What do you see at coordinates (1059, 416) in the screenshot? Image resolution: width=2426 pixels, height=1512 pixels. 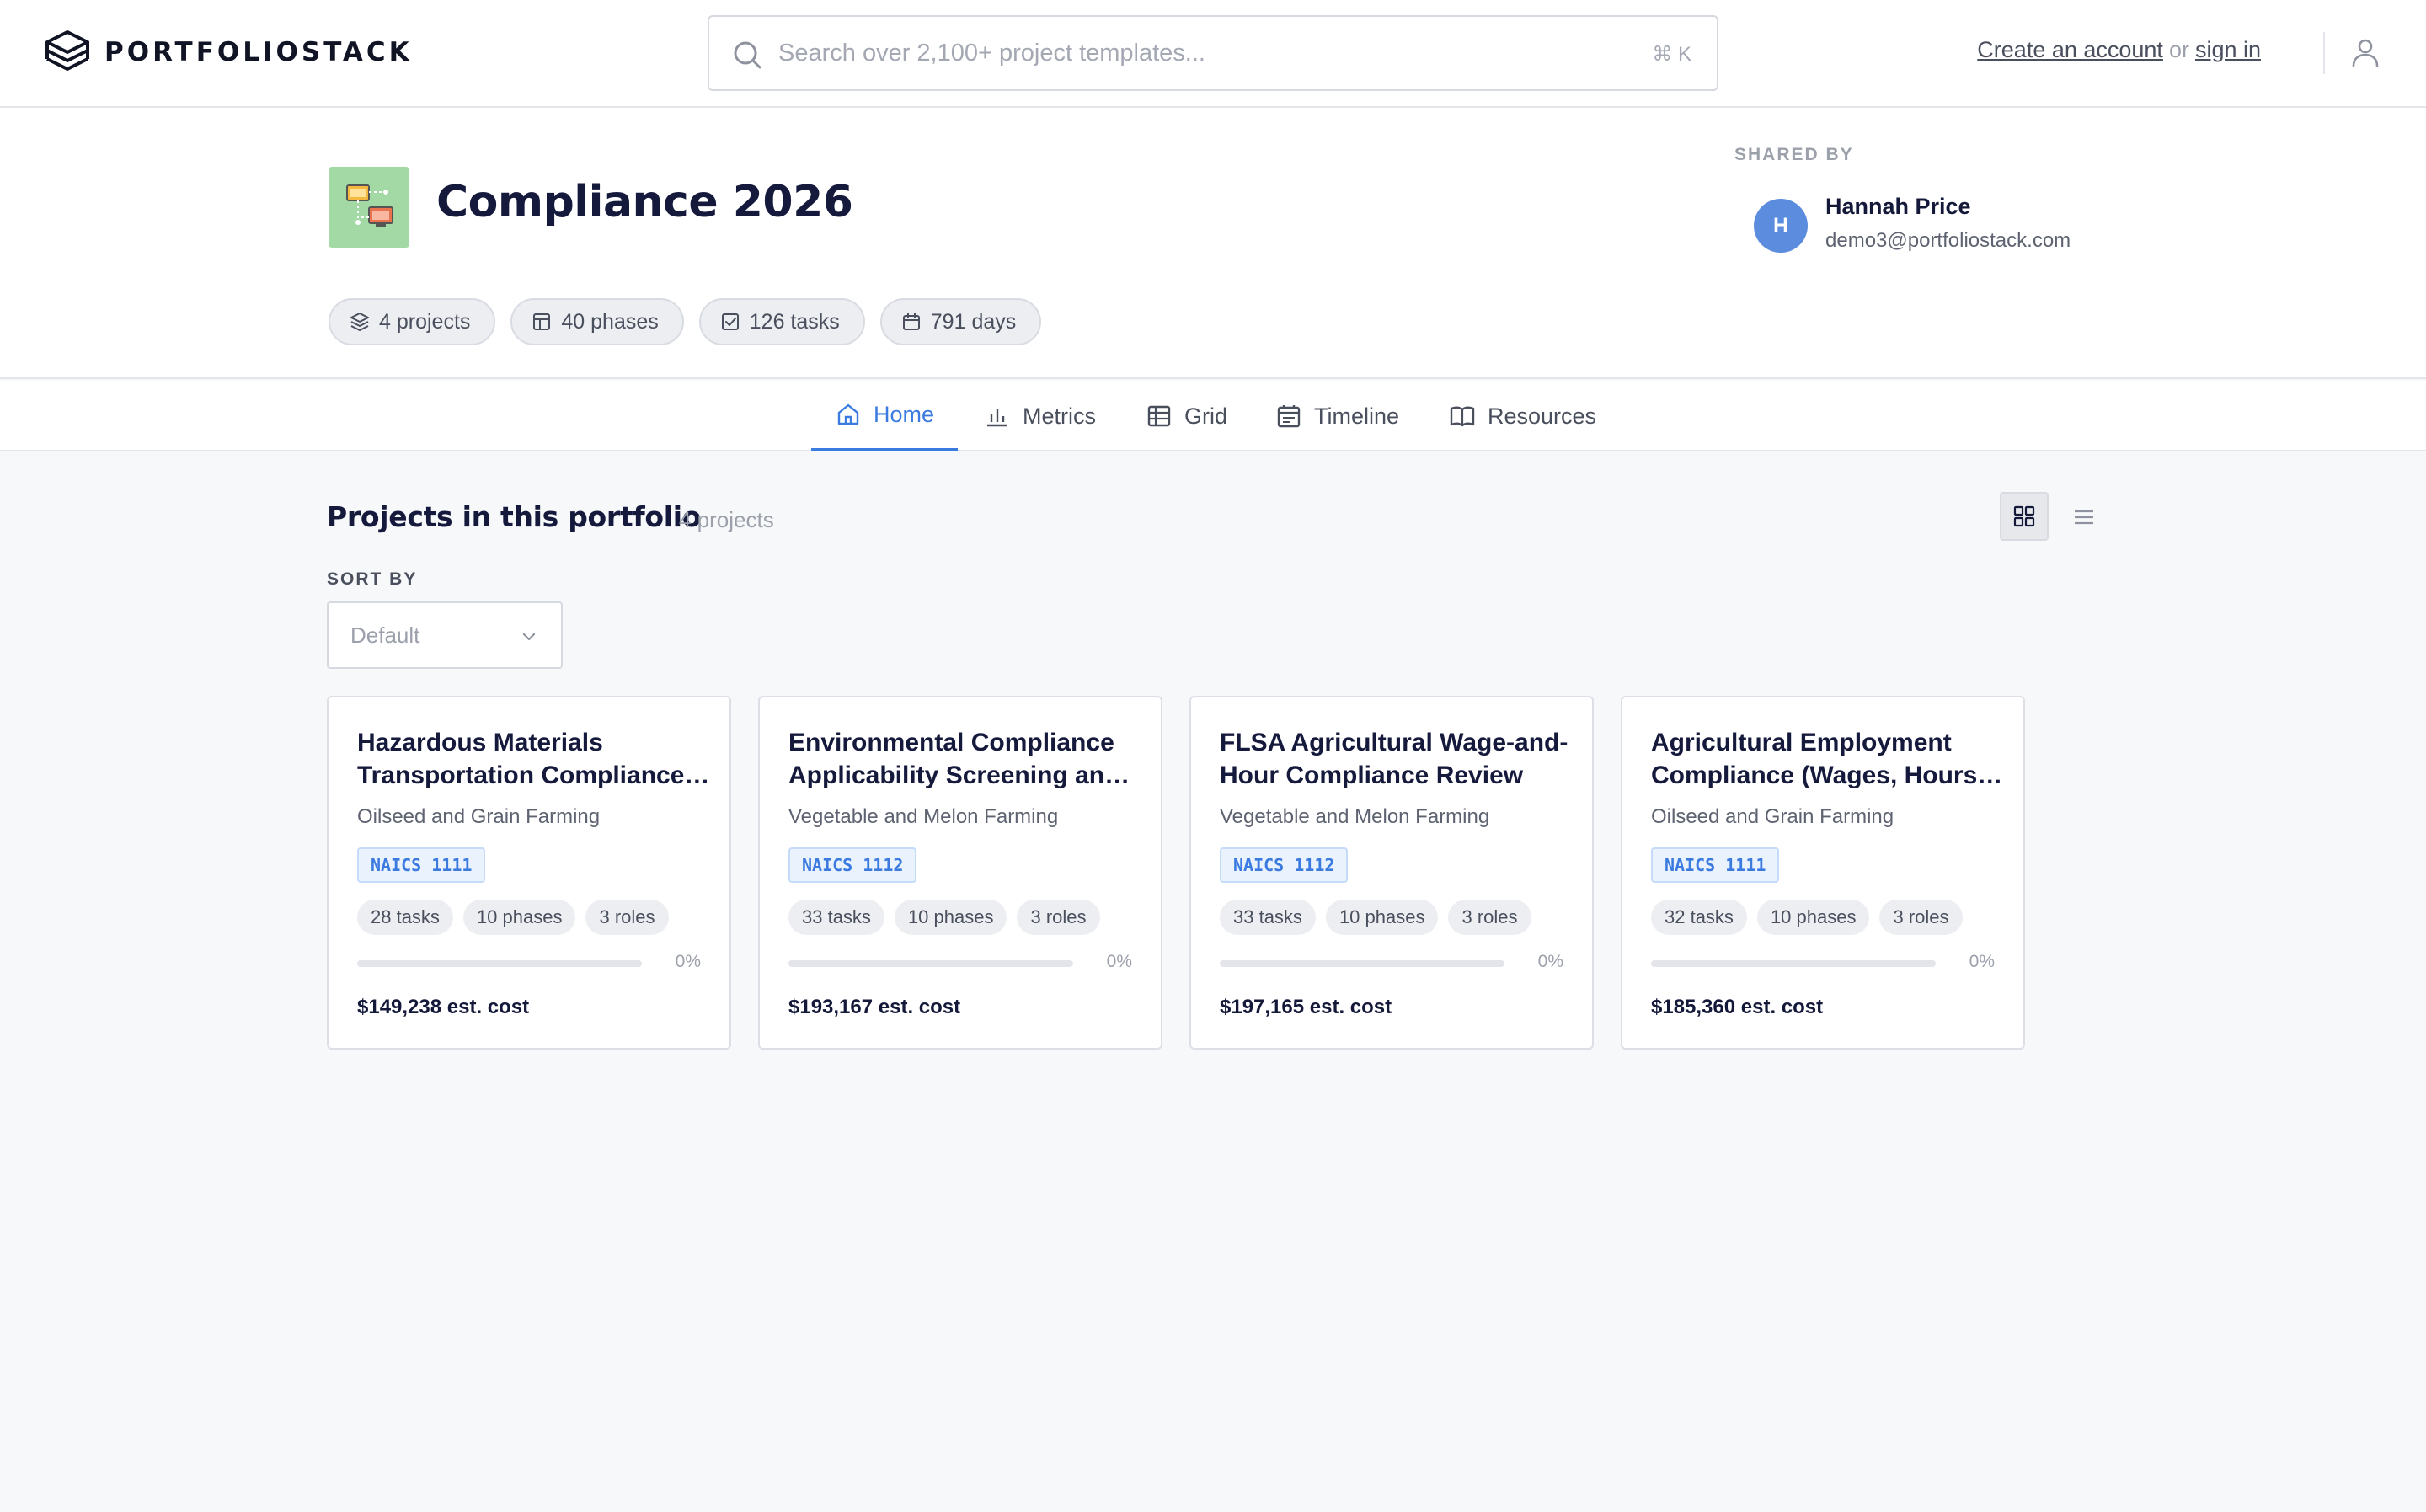 I see `tab-label: Metrics` at bounding box center [1059, 416].